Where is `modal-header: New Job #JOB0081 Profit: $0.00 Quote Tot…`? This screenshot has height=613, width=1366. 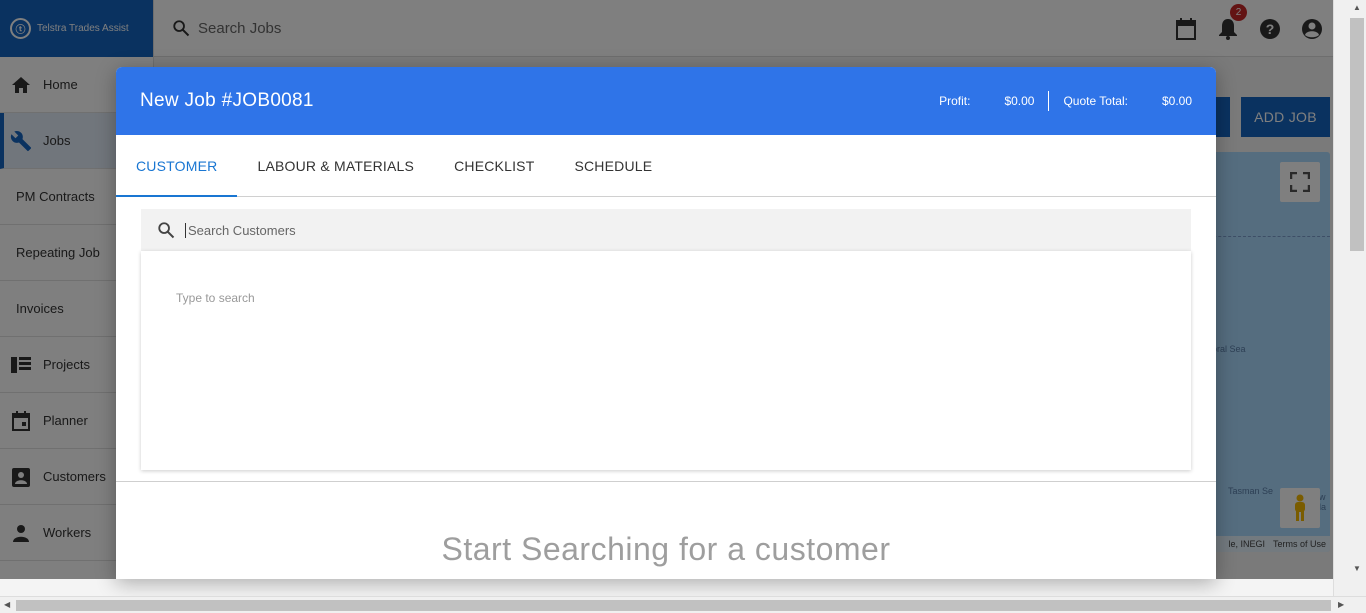
modal-header: New Job #JOB0081 Profit: $0.00 Quote Tot… is located at coordinates (666, 101).